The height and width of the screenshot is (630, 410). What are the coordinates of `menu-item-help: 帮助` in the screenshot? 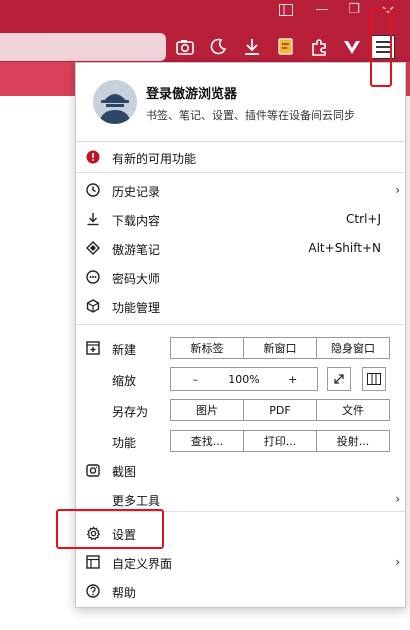 It's located at (240, 591).